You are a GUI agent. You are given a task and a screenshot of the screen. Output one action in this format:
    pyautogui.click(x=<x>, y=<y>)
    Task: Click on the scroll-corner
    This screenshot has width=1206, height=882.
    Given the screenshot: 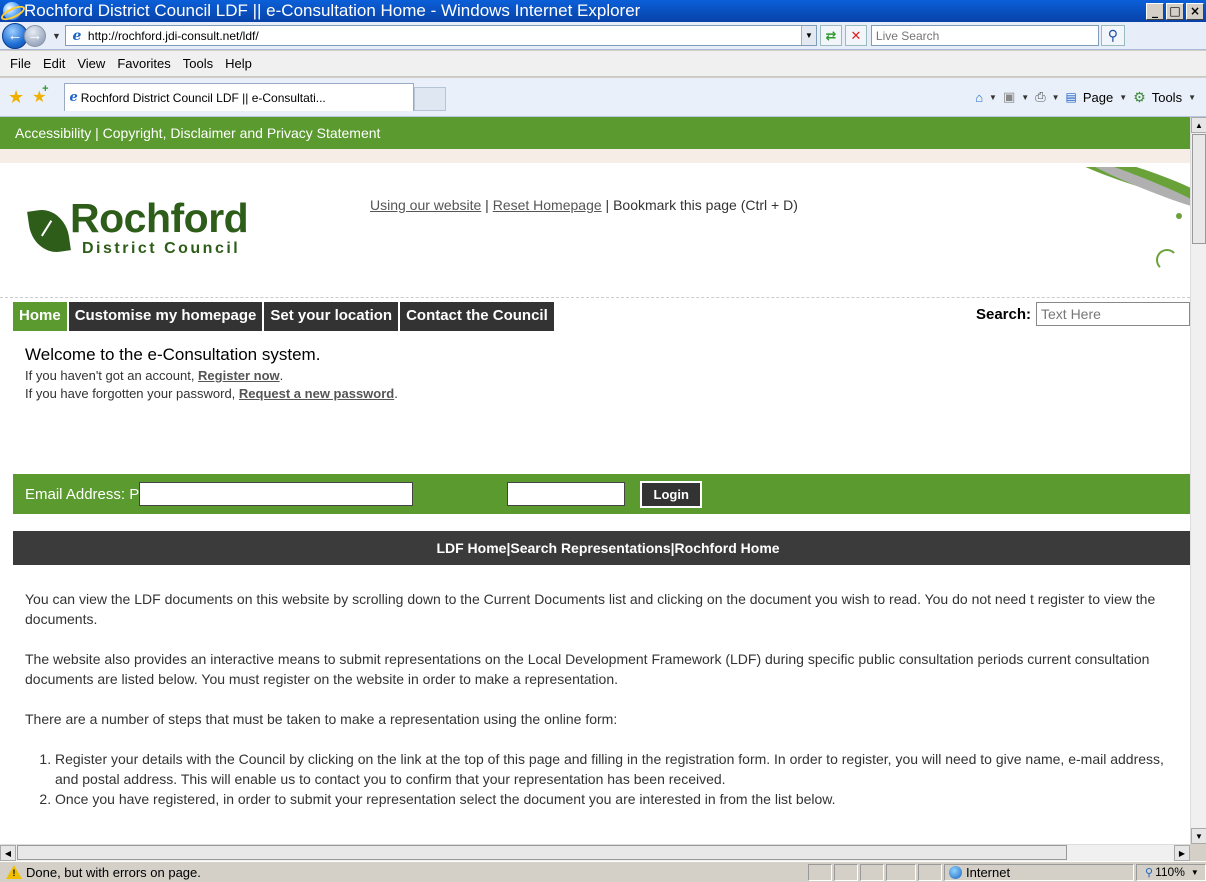 What is the action you would take?
    pyautogui.click(x=1198, y=852)
    